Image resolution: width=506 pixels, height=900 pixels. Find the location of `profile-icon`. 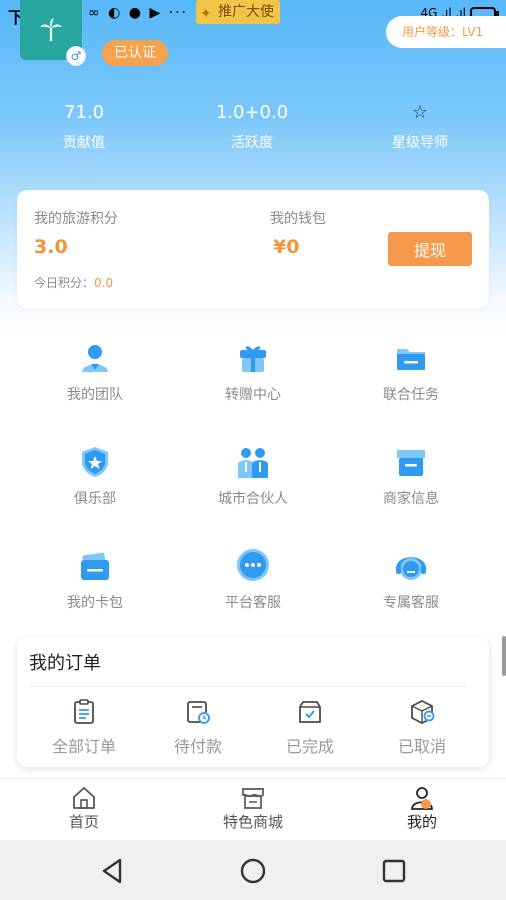

profile-icon is located at coordinates (422, 798).